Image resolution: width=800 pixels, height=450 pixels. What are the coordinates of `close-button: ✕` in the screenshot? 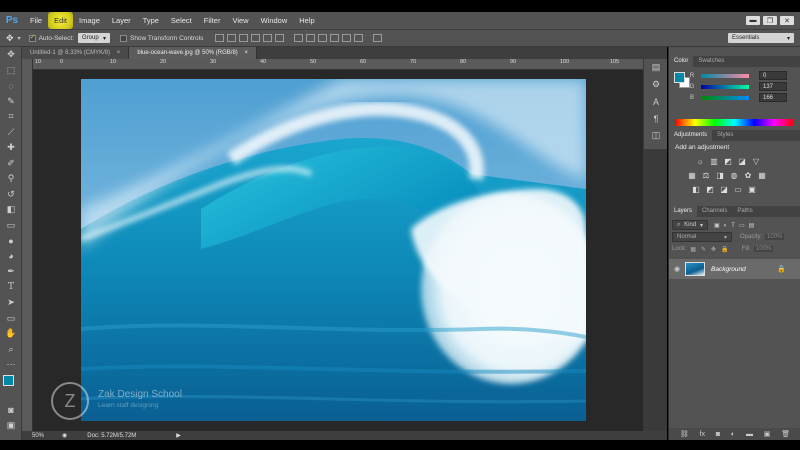 It's located at (787, 20).